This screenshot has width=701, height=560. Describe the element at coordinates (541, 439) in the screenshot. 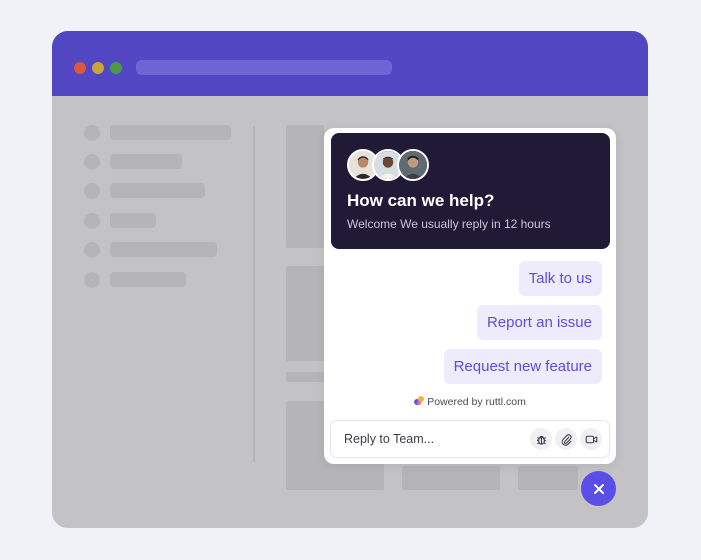

I see `bug-icon` at that location.